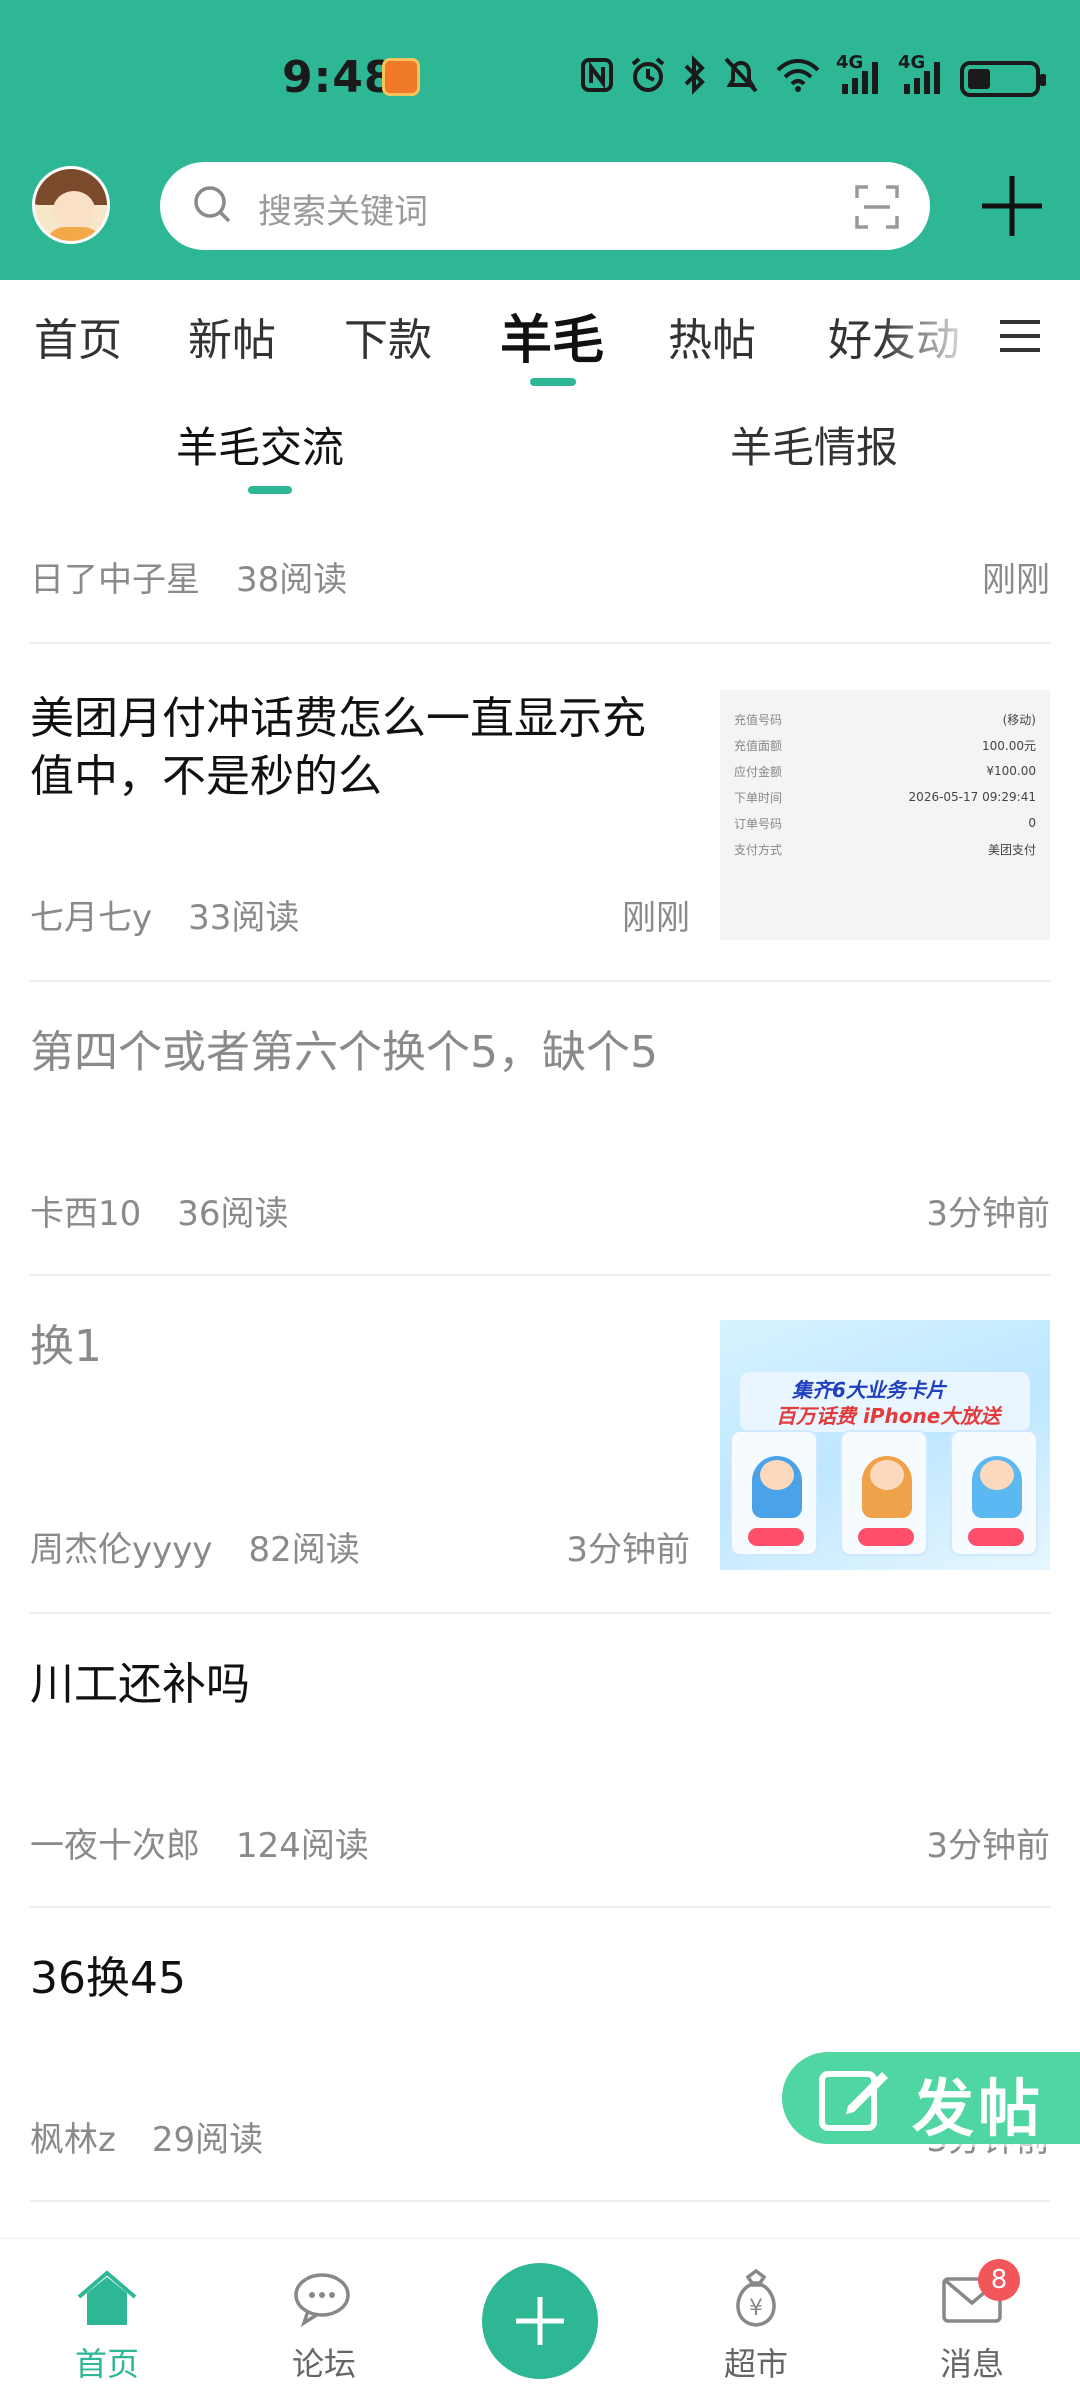  I want to click on post-author: 卡西10, so click(86, 1214).